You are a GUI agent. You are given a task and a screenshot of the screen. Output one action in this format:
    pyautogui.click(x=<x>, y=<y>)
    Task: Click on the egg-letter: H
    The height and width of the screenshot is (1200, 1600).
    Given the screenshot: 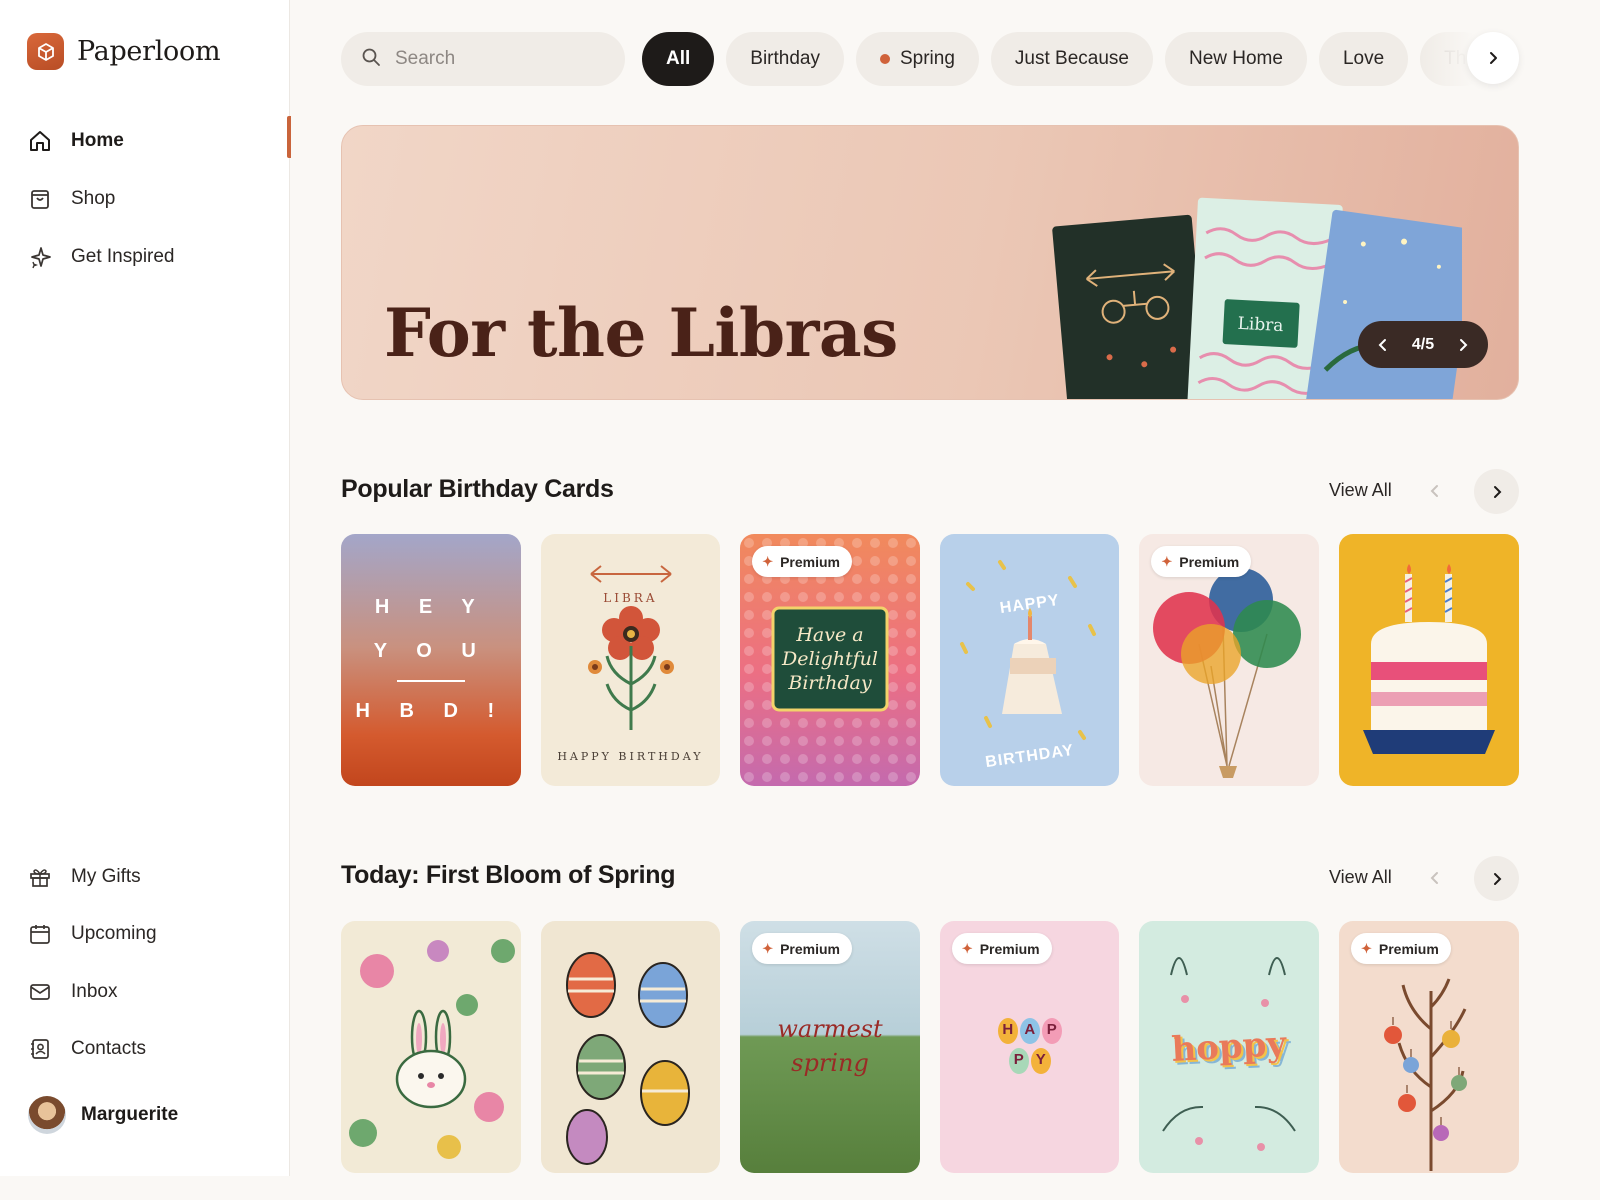 What is the action you would take?
    pyautogui.click(x=1008, y=1029)
    